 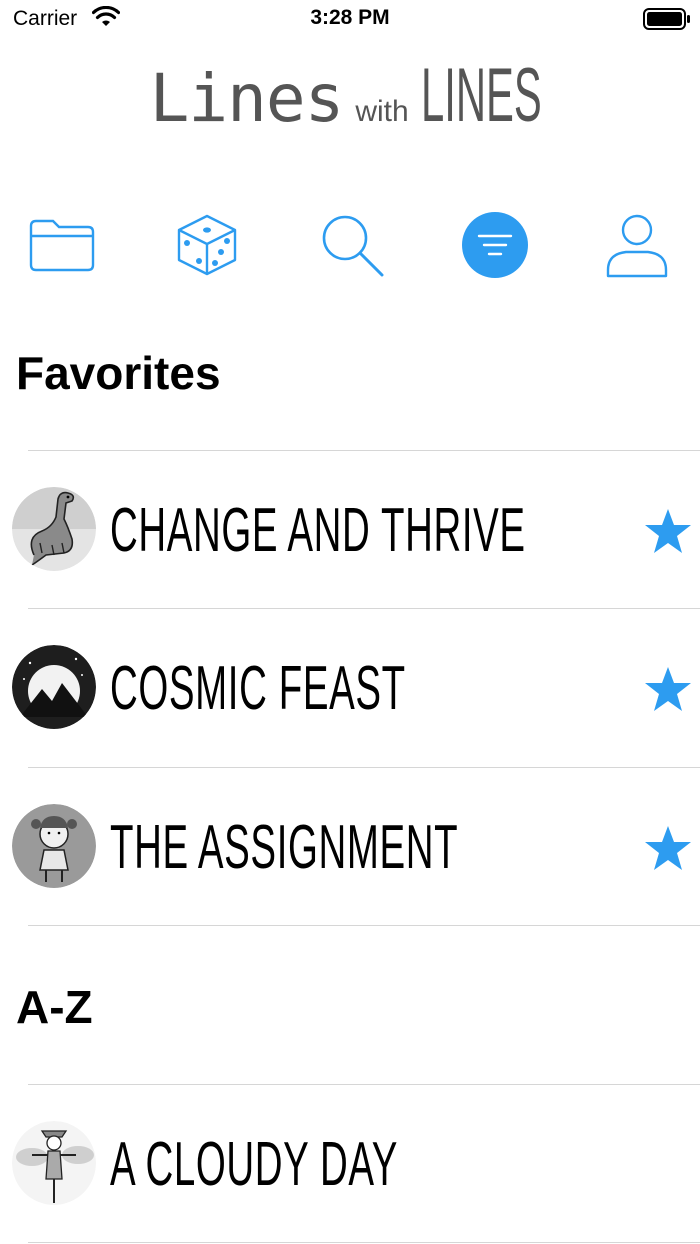 I want to click on item-title: A Cloudy Day, so click(x=254, y=1164).